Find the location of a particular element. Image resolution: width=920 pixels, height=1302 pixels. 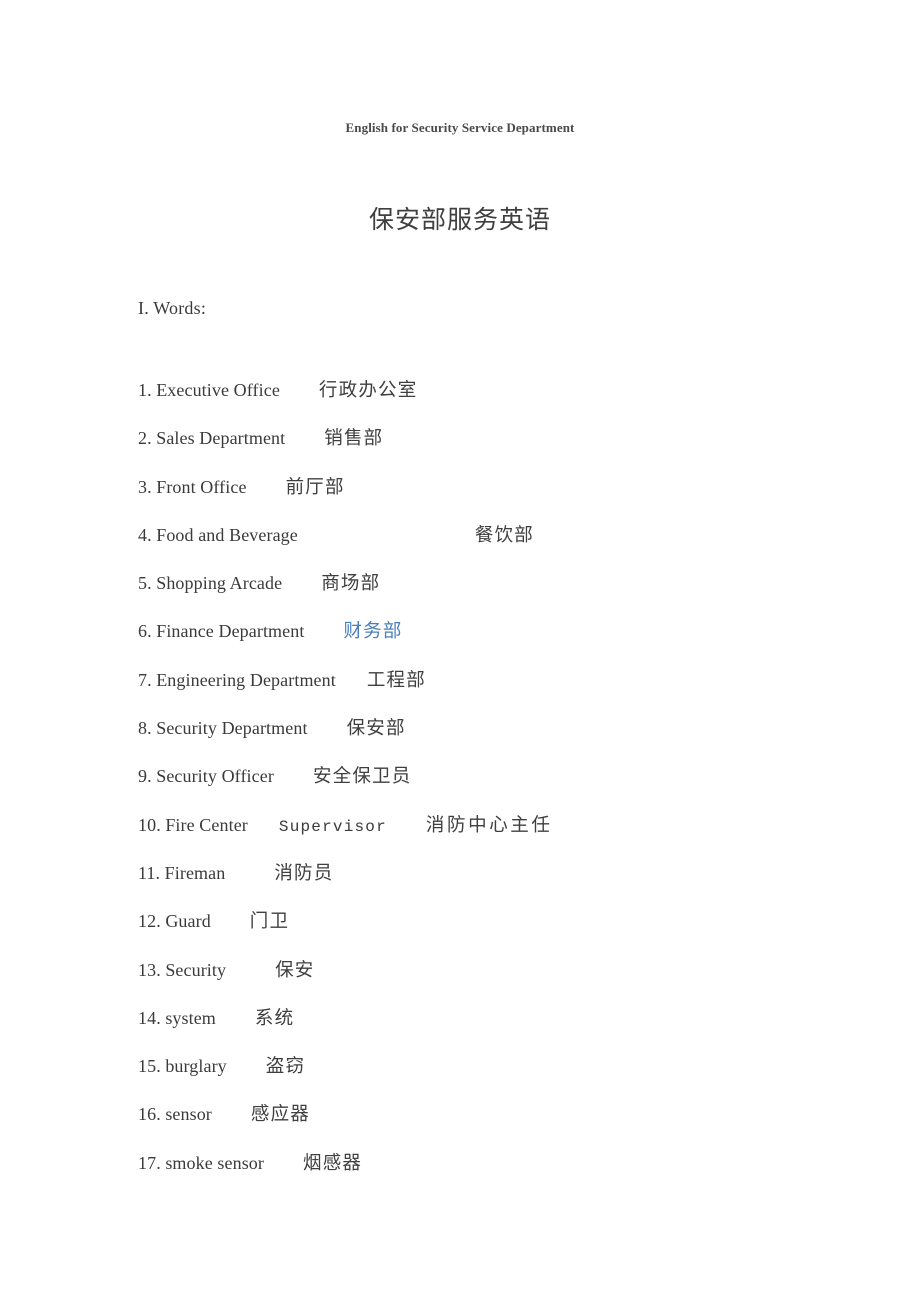

item-term-zh: 保安 is located at coordinates (295, 970).